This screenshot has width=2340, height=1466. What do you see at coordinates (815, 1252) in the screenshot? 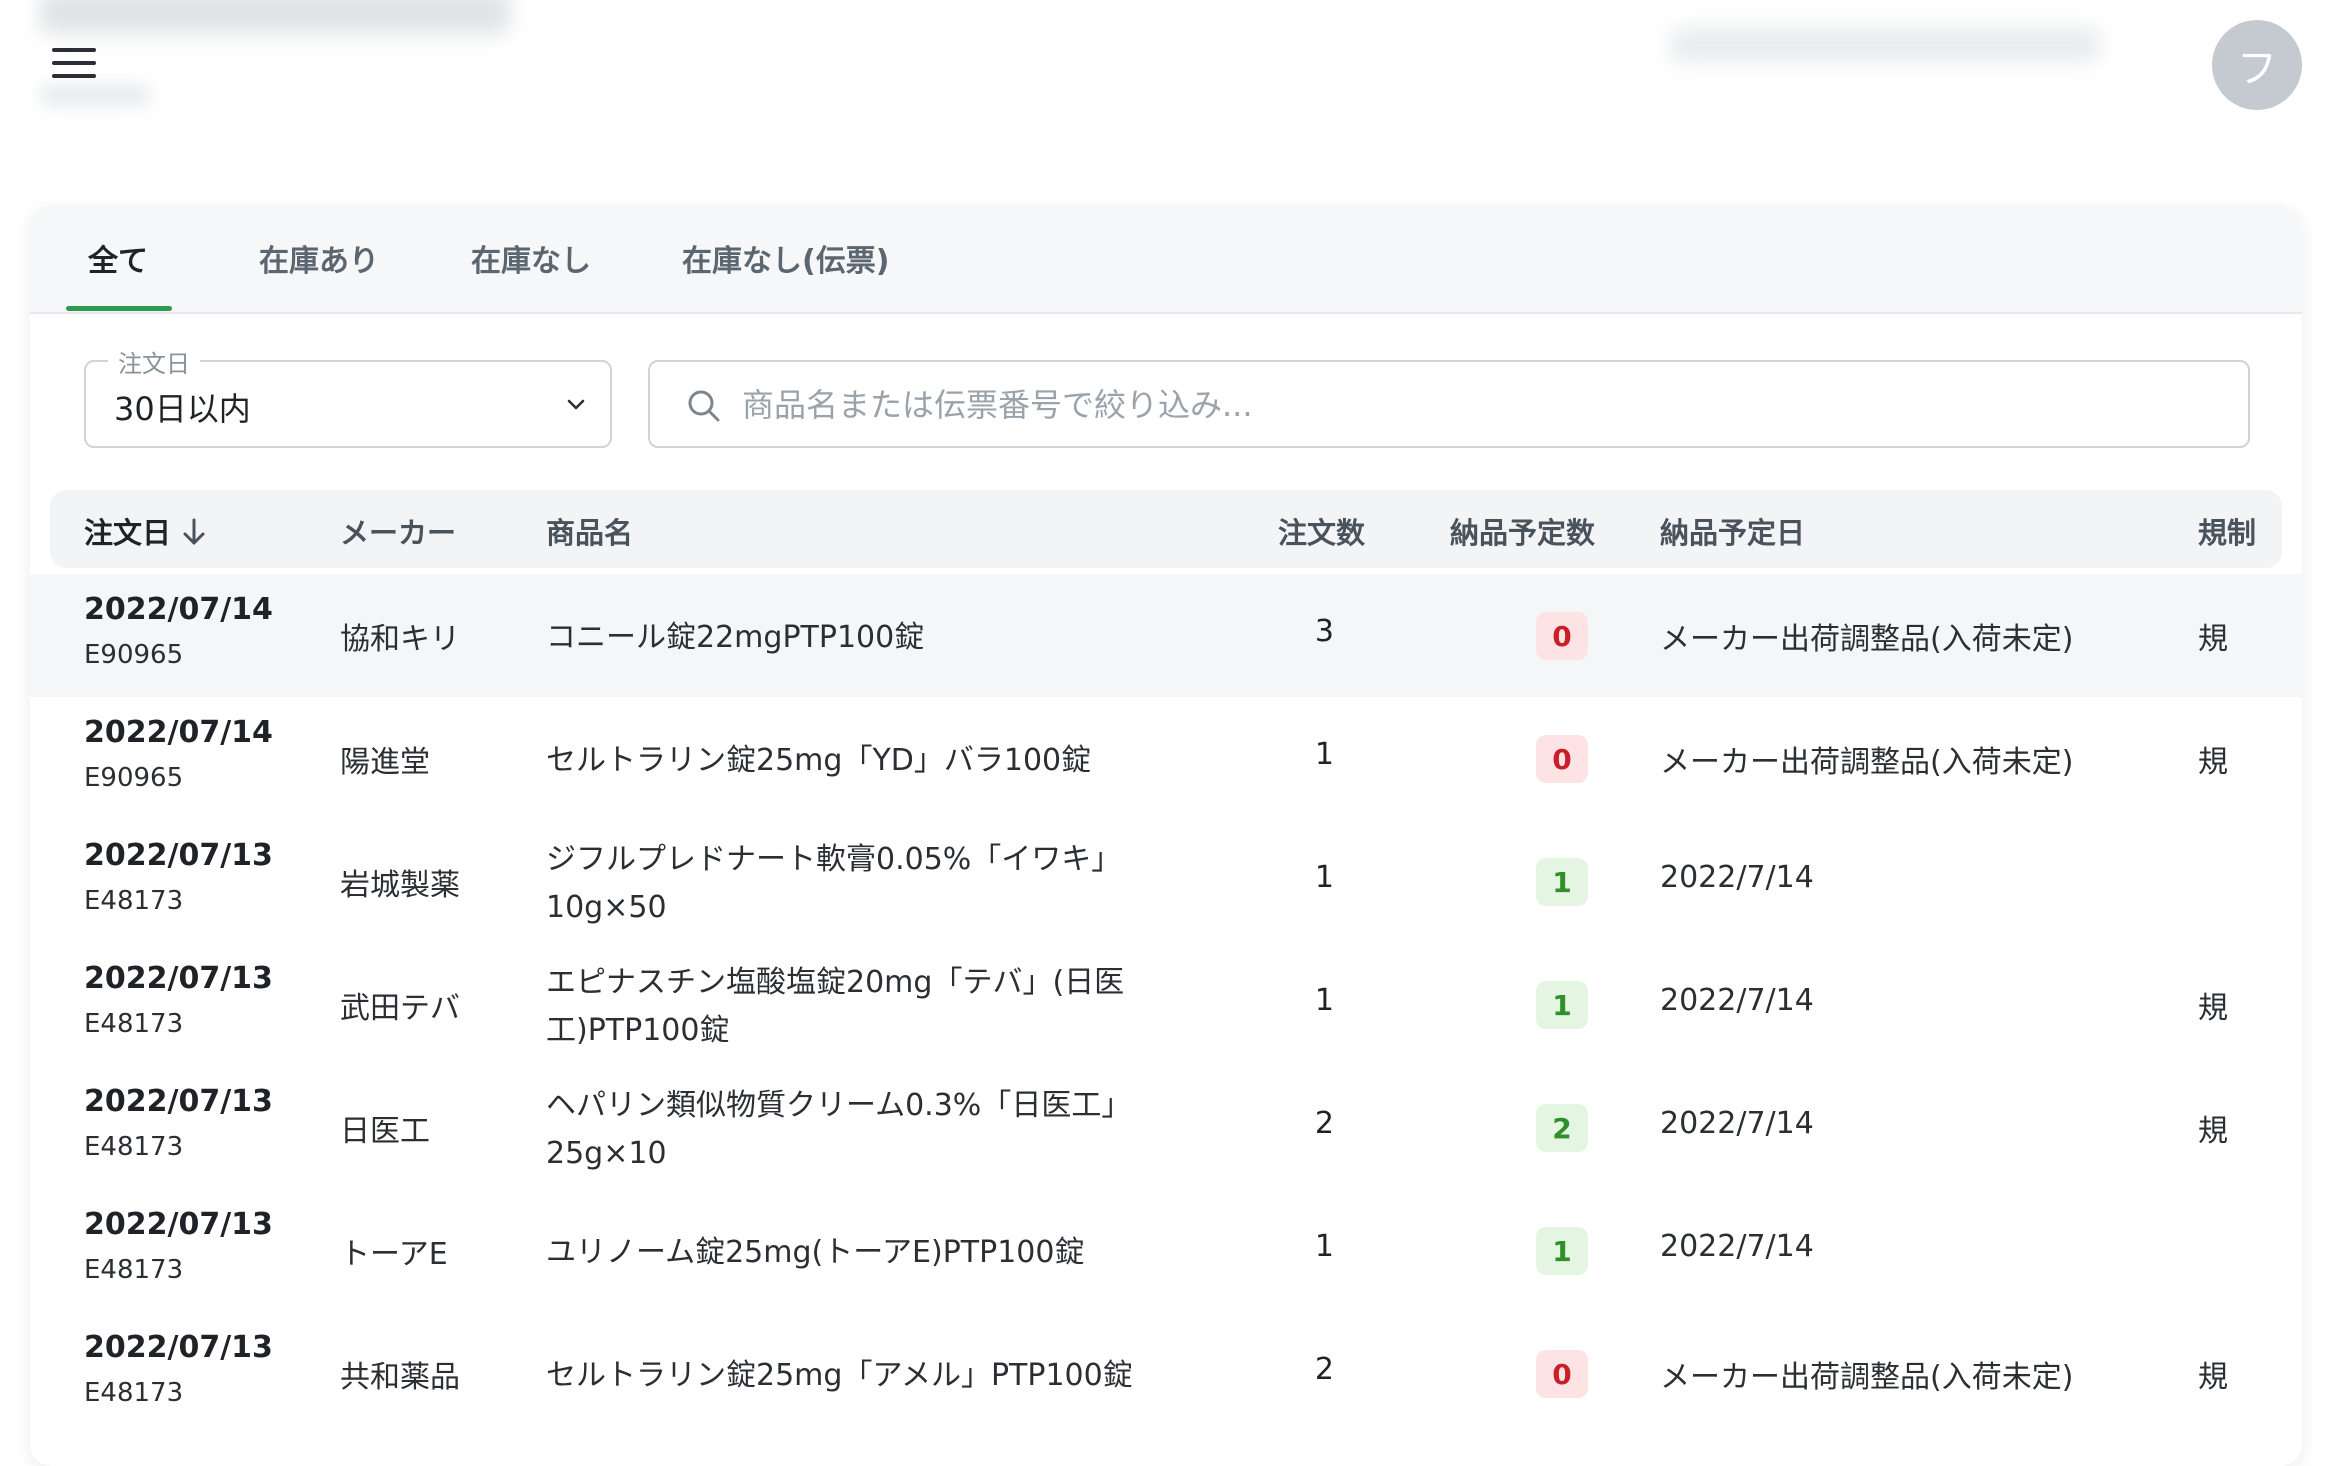
I see `product-name-line1: ユリノーム錠25mg(トーアE)PTP100錠` at bounding box center [815, 1252].